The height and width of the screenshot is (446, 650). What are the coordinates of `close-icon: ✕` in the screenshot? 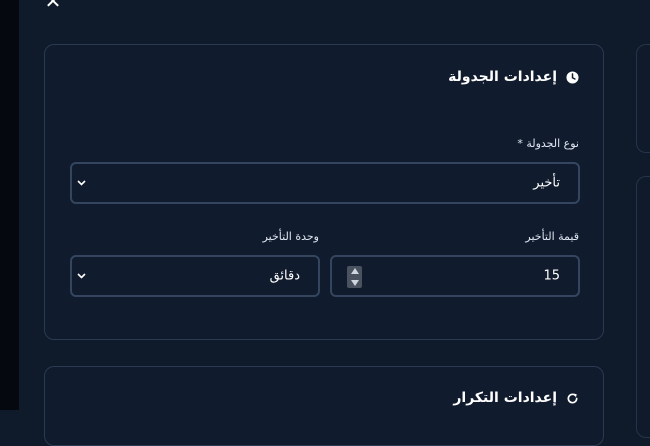 It's located at (53, 6).